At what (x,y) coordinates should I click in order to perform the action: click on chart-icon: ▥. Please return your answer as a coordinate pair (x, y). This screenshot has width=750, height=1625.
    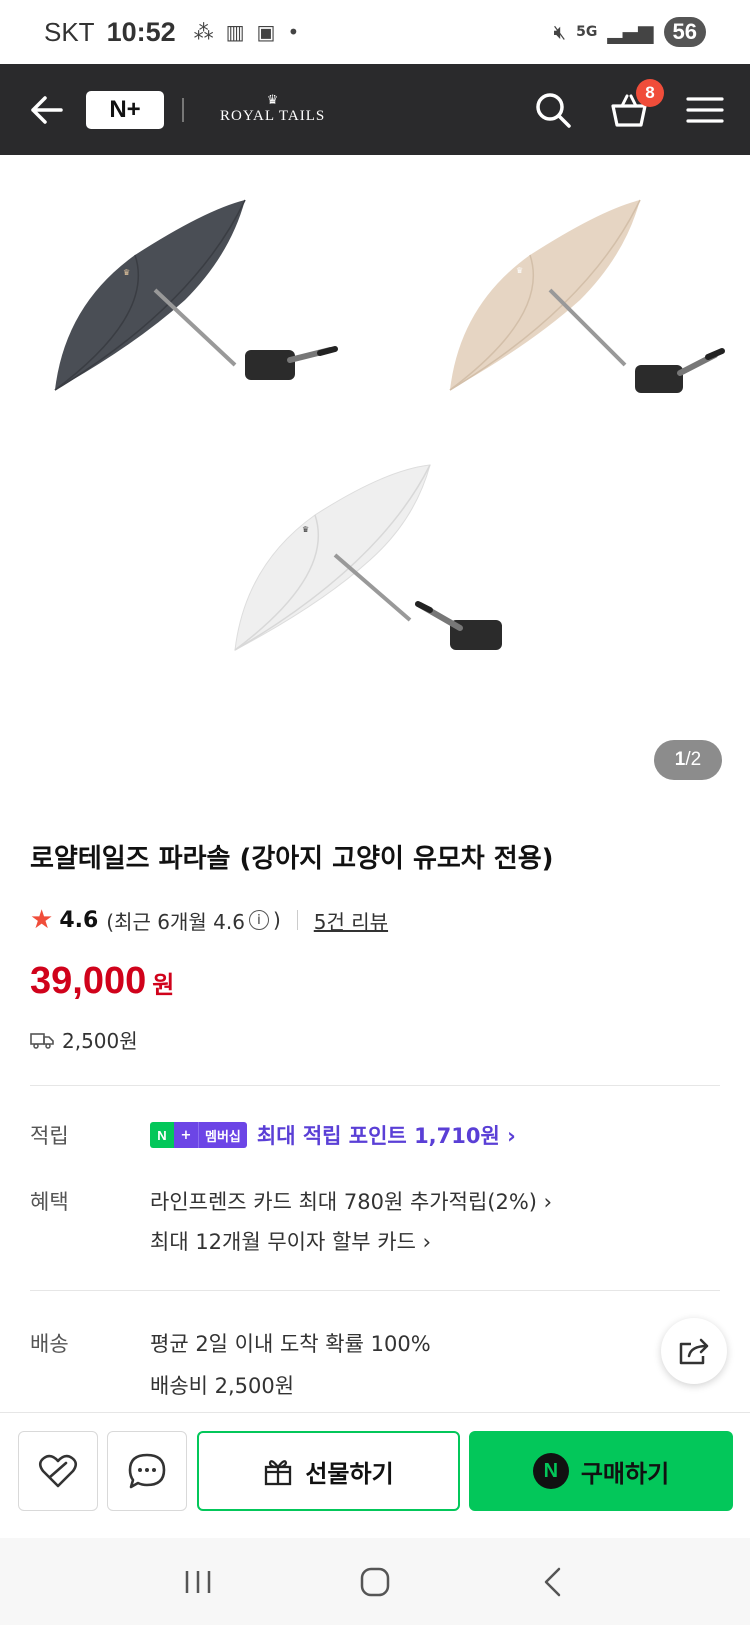
    Looking at the image, I should click on (235, 32).